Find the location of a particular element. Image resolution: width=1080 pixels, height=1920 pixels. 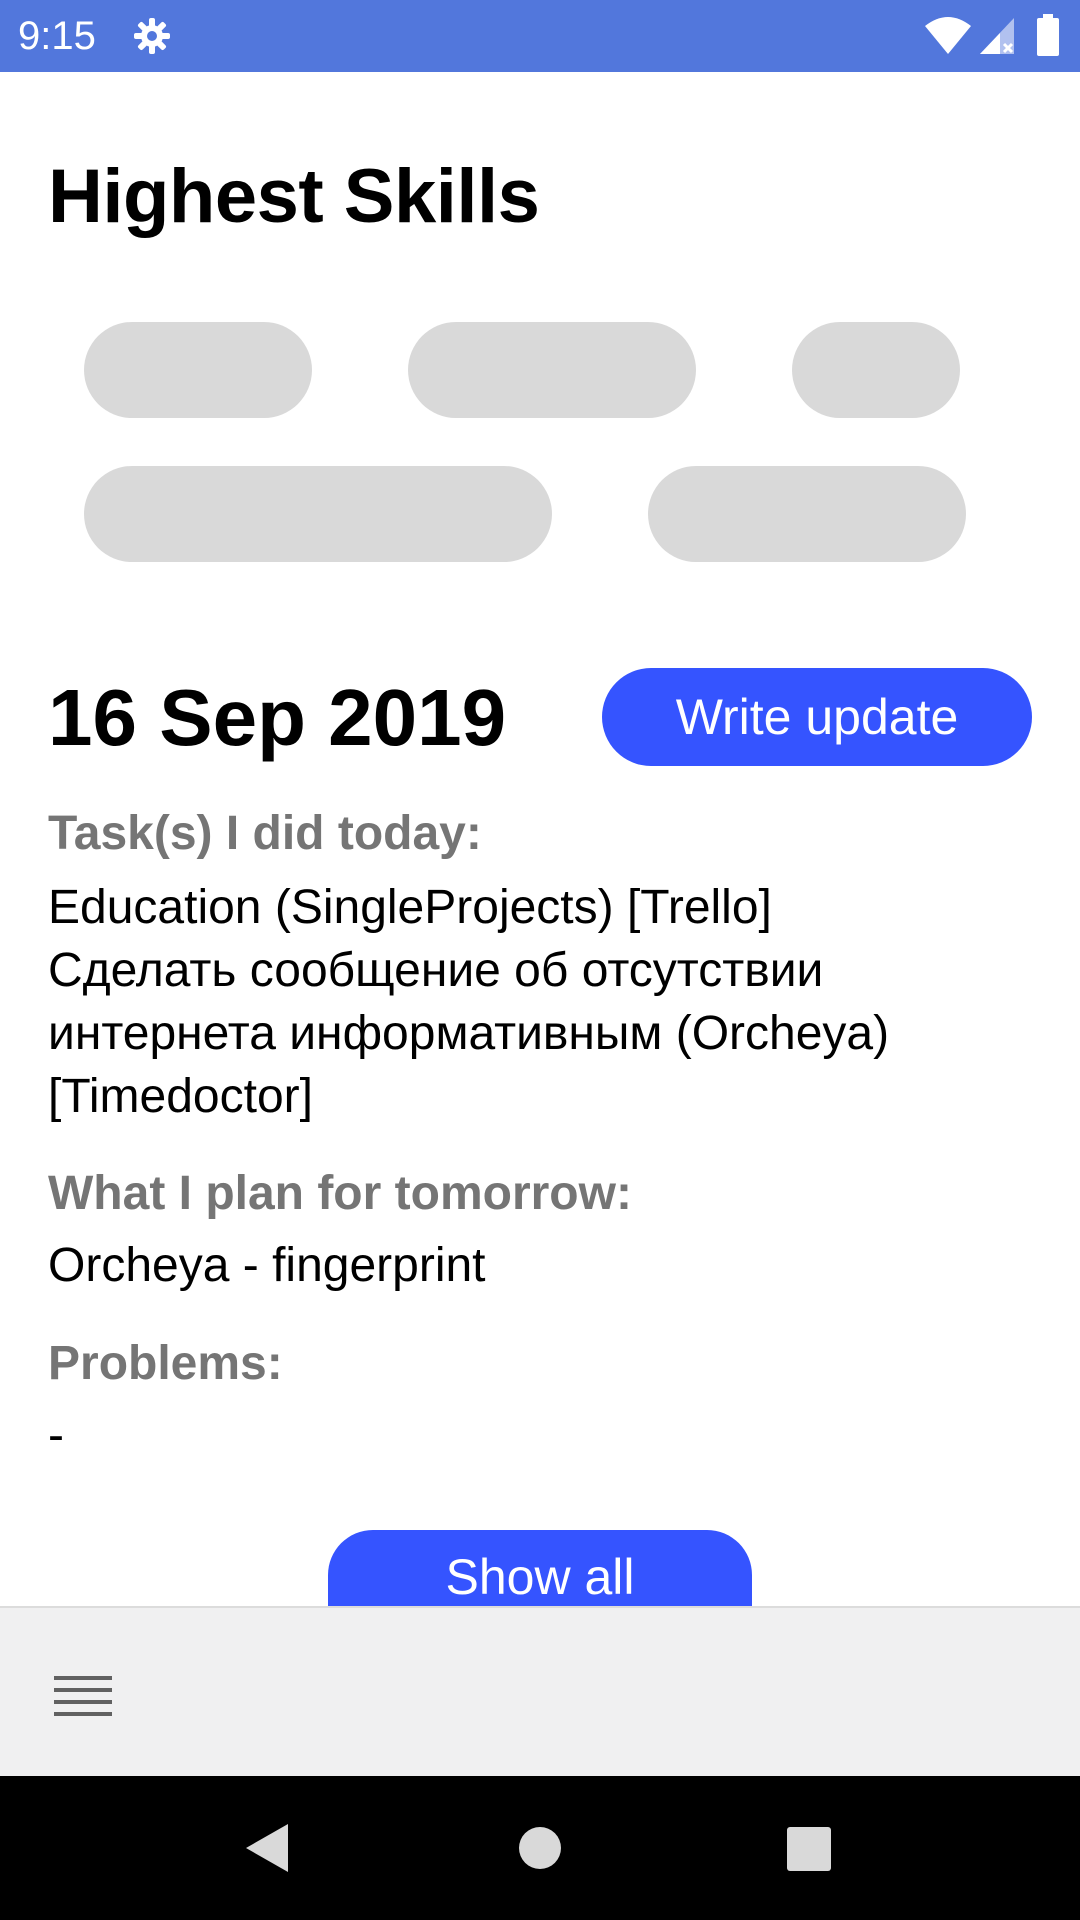

signal-icon is located at coordinates (997, 36).